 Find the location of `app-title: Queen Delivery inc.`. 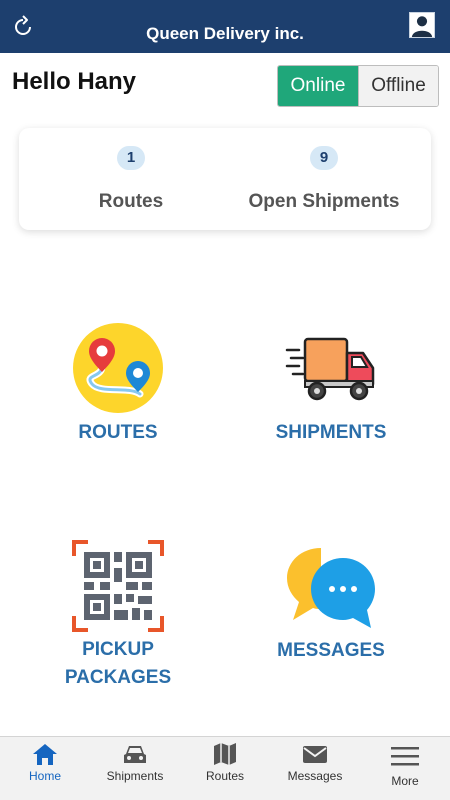

app-title: Queen Delivery inc. is located at coordinates (225, 33).